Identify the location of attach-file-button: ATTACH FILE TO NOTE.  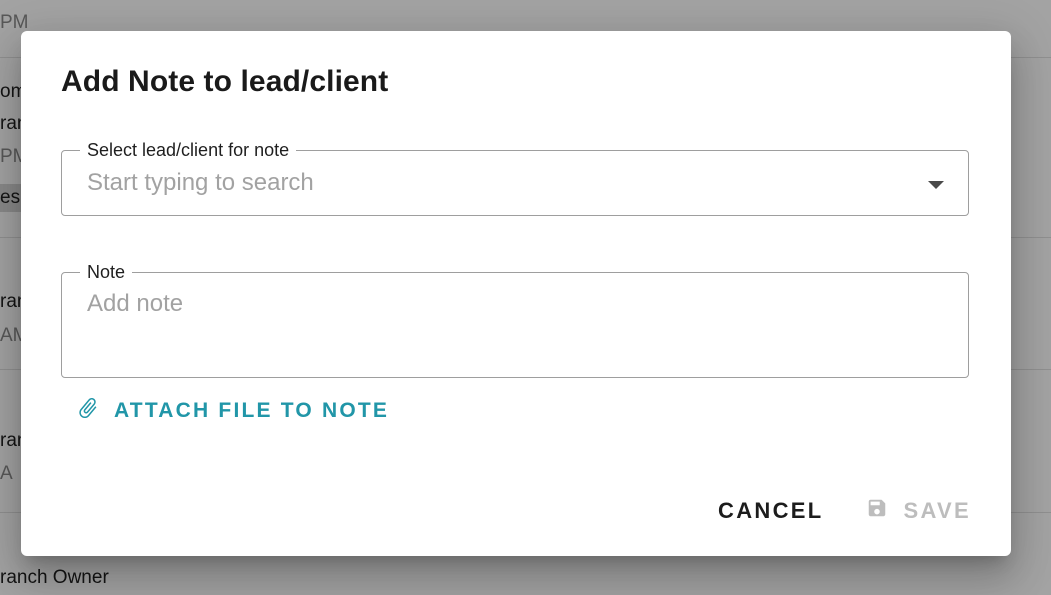
(232, 411).